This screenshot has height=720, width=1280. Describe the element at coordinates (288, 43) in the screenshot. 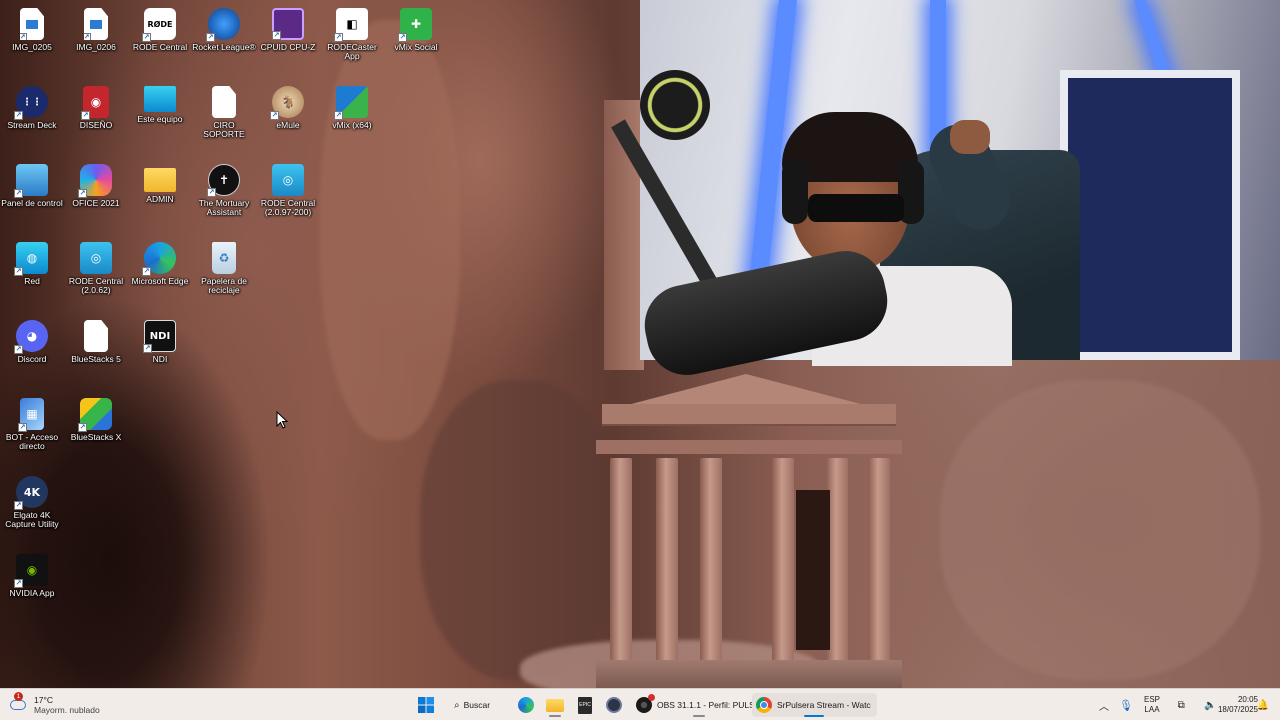

I see `desktop-icon-cpuz: ↗ CPUID CPU-Z` at that location.